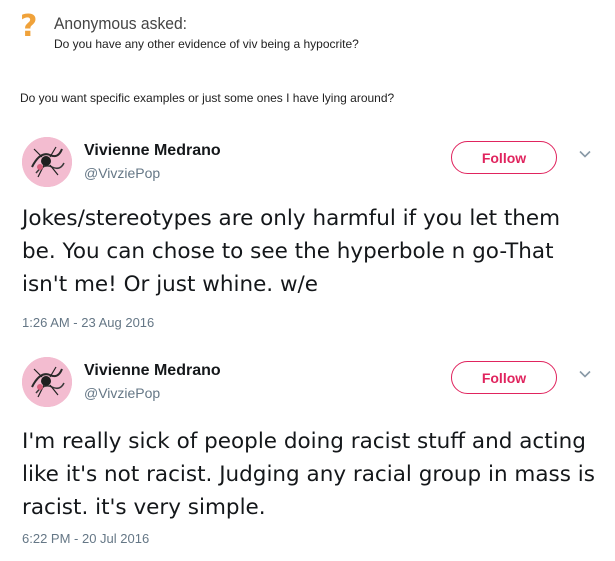 The height and width of the screenshot is (561, 615). What do you see at coordinates (88, 322) in the screenshot?
I see `tweet-timestamp: 1:26 AM - 23 Aug 2016` at bounding box center [88, 322].